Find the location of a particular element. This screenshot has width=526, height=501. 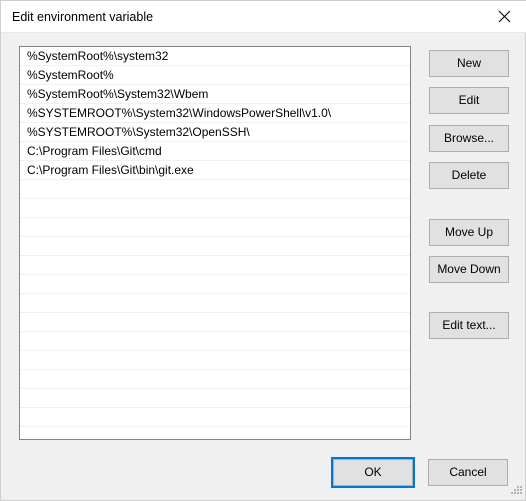

list-item: C:\Program Files\Git\cmd is located at coordinates (215, 151).